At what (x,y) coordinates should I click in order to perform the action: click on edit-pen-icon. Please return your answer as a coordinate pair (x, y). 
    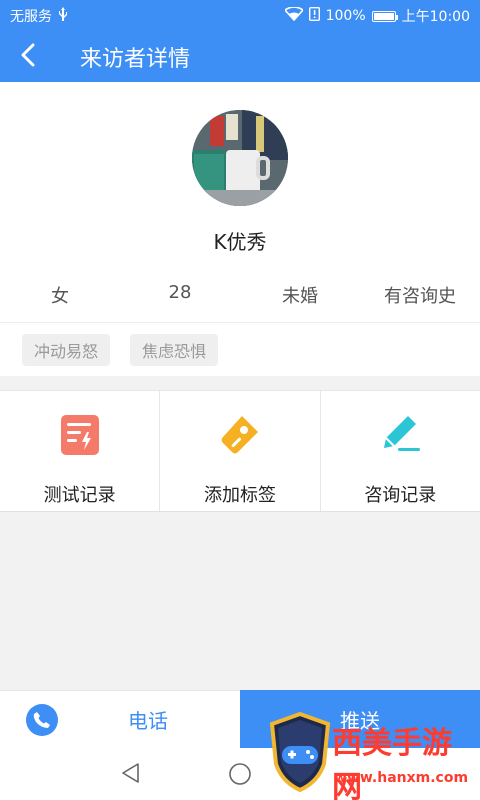
    Looking at the image, I should click on (400, 435).